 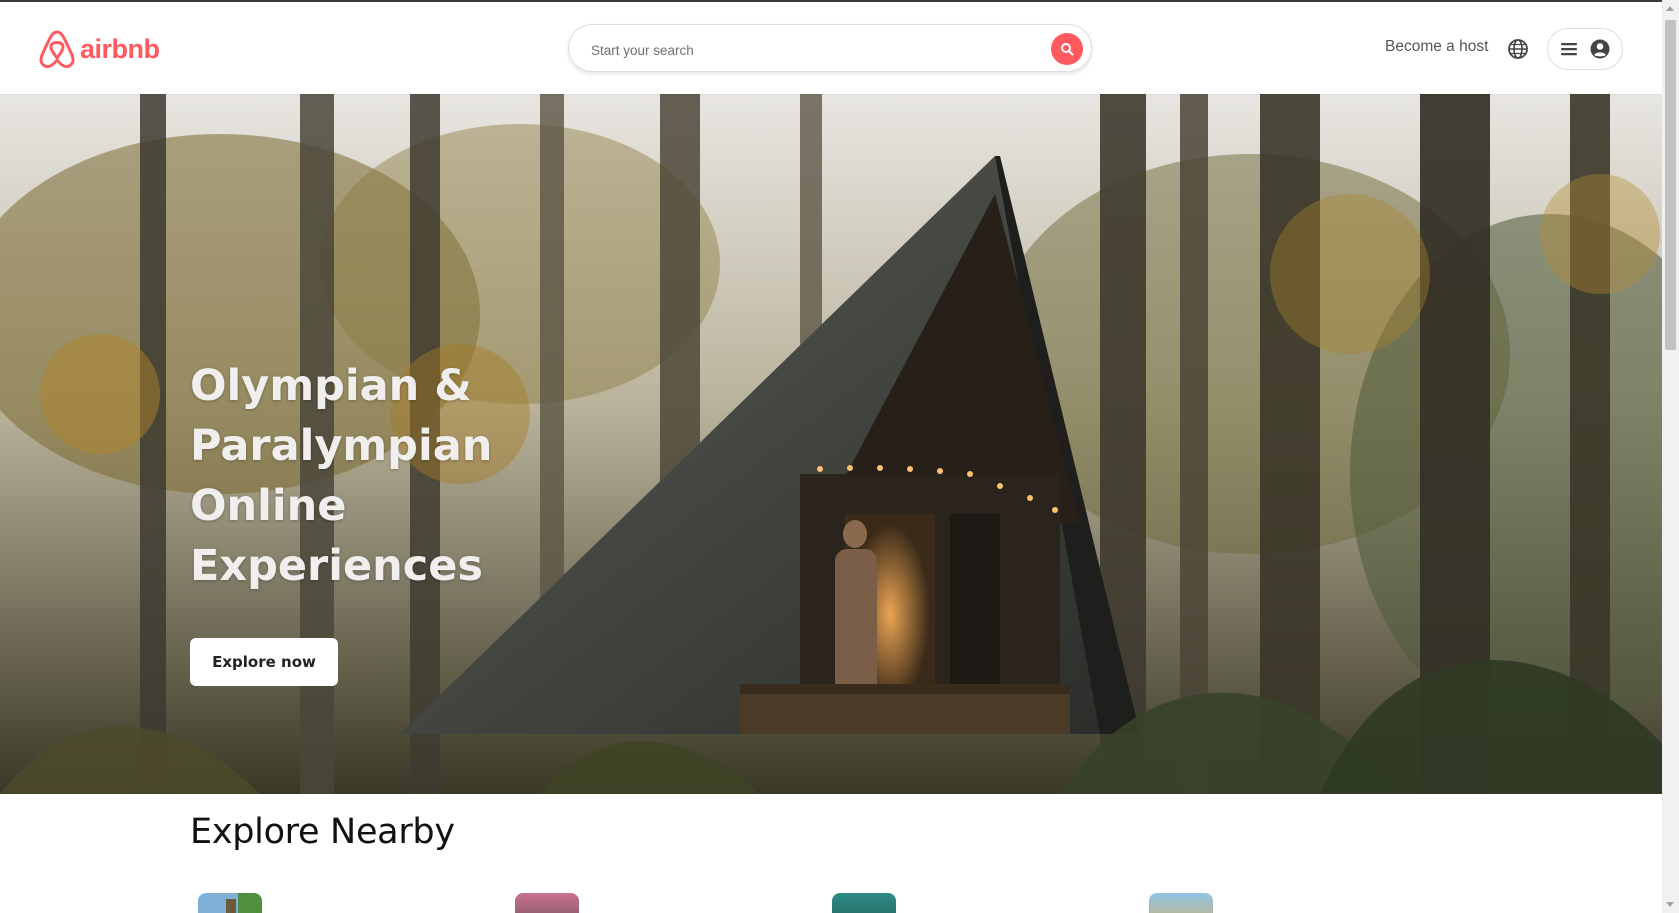 I want to click on airbnb-logo: airbnb, so click(x=99, y=49).